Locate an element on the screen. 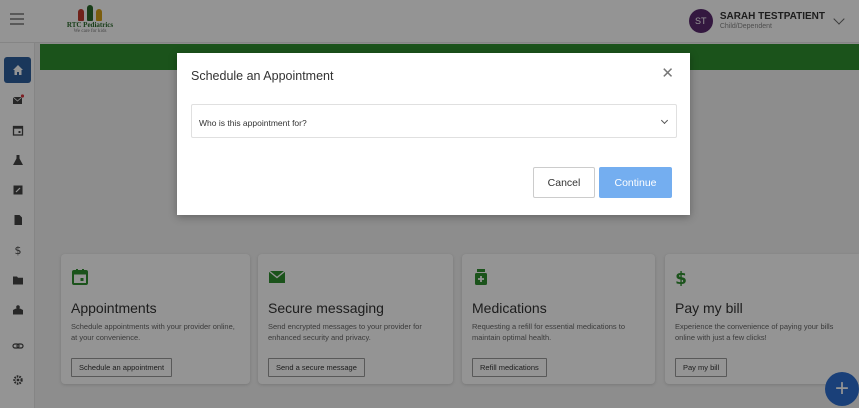  chevron-down-icon is located at coordinates (664, 120).